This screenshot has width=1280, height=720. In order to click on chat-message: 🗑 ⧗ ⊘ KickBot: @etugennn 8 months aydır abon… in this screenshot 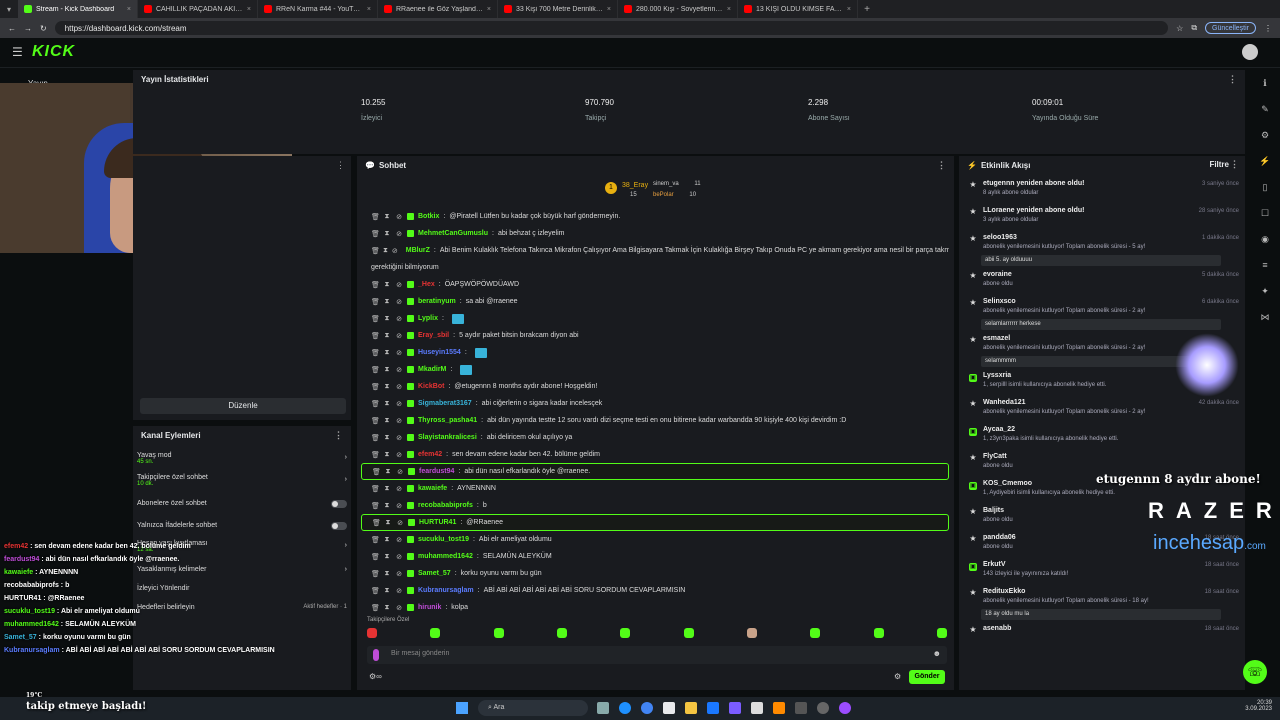, I will do `click(655, 386)`.